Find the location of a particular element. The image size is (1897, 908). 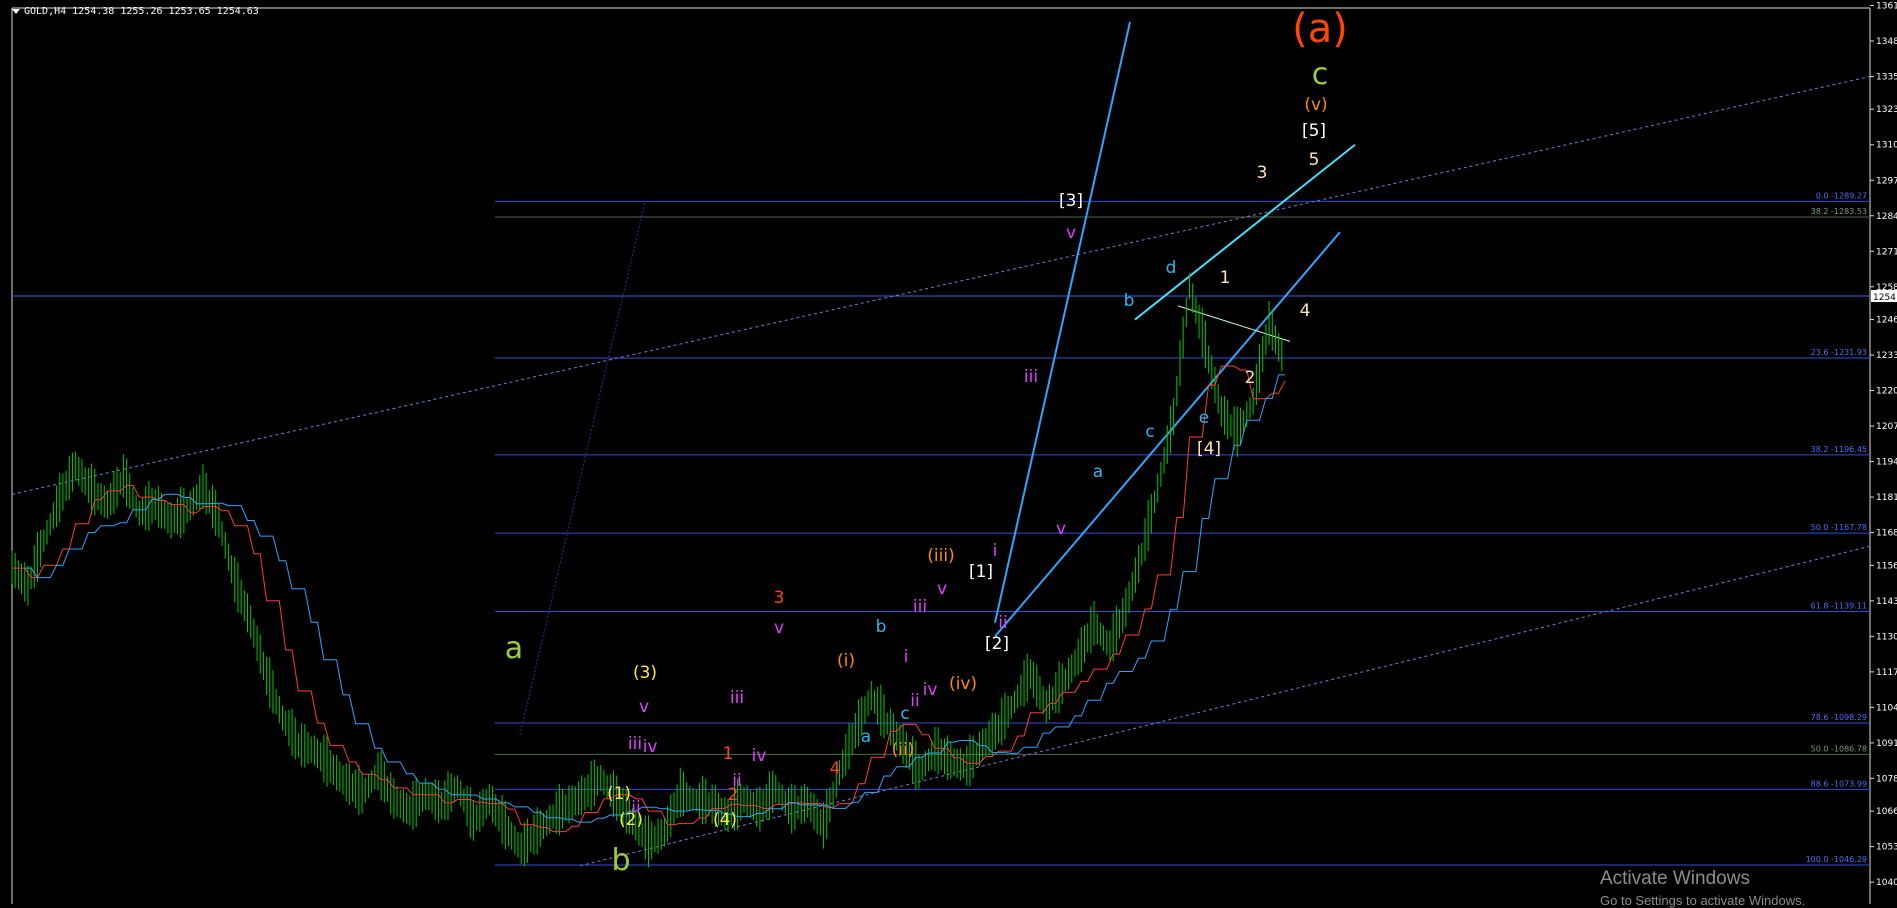

y-tick-label: 1156 is located at coordinates (1886, 566).